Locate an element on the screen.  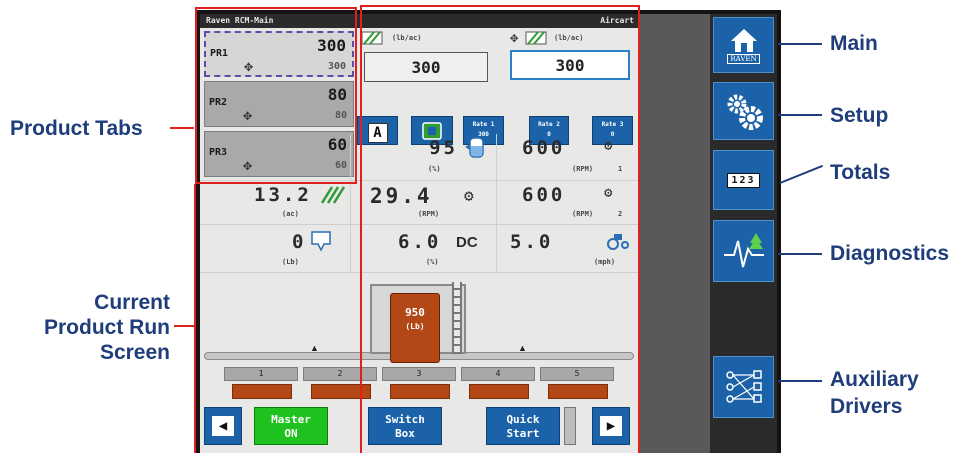
callout-current-run-line3: Screen is located at coordinates (134, 352).